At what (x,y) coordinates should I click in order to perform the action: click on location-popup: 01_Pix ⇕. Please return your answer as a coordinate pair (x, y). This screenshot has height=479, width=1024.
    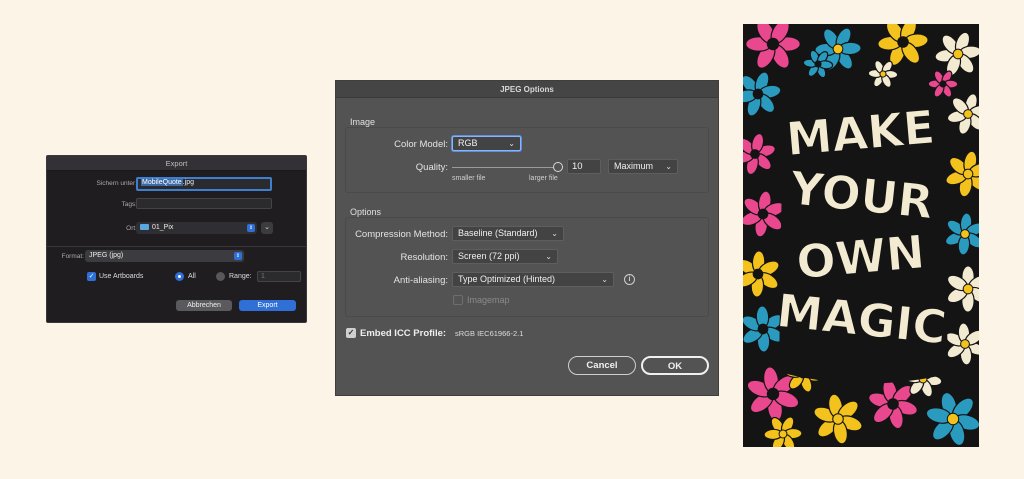
    Looking at the image, I should click on (196, 228).